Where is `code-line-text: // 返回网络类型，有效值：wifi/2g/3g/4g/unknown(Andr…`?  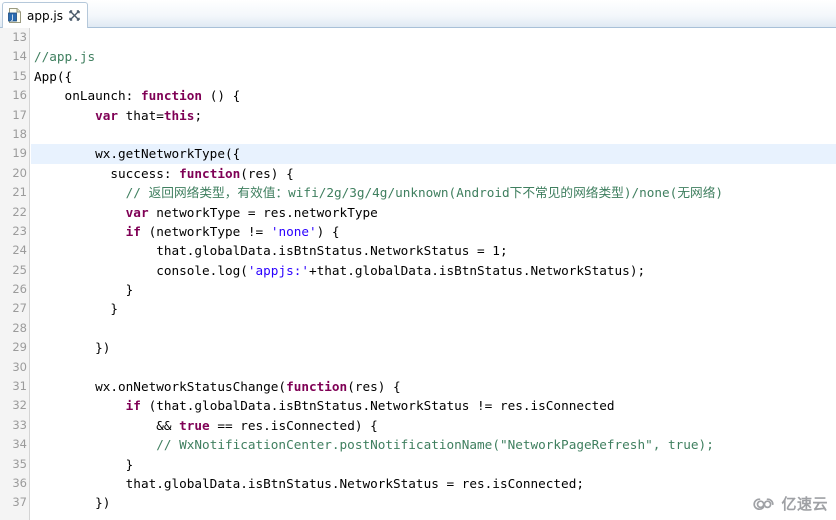 code-line-text: // 返回网络类型，有效值：wifi/2g/3g/4g/unknown(Andr… is located at coordinates (433, 192).